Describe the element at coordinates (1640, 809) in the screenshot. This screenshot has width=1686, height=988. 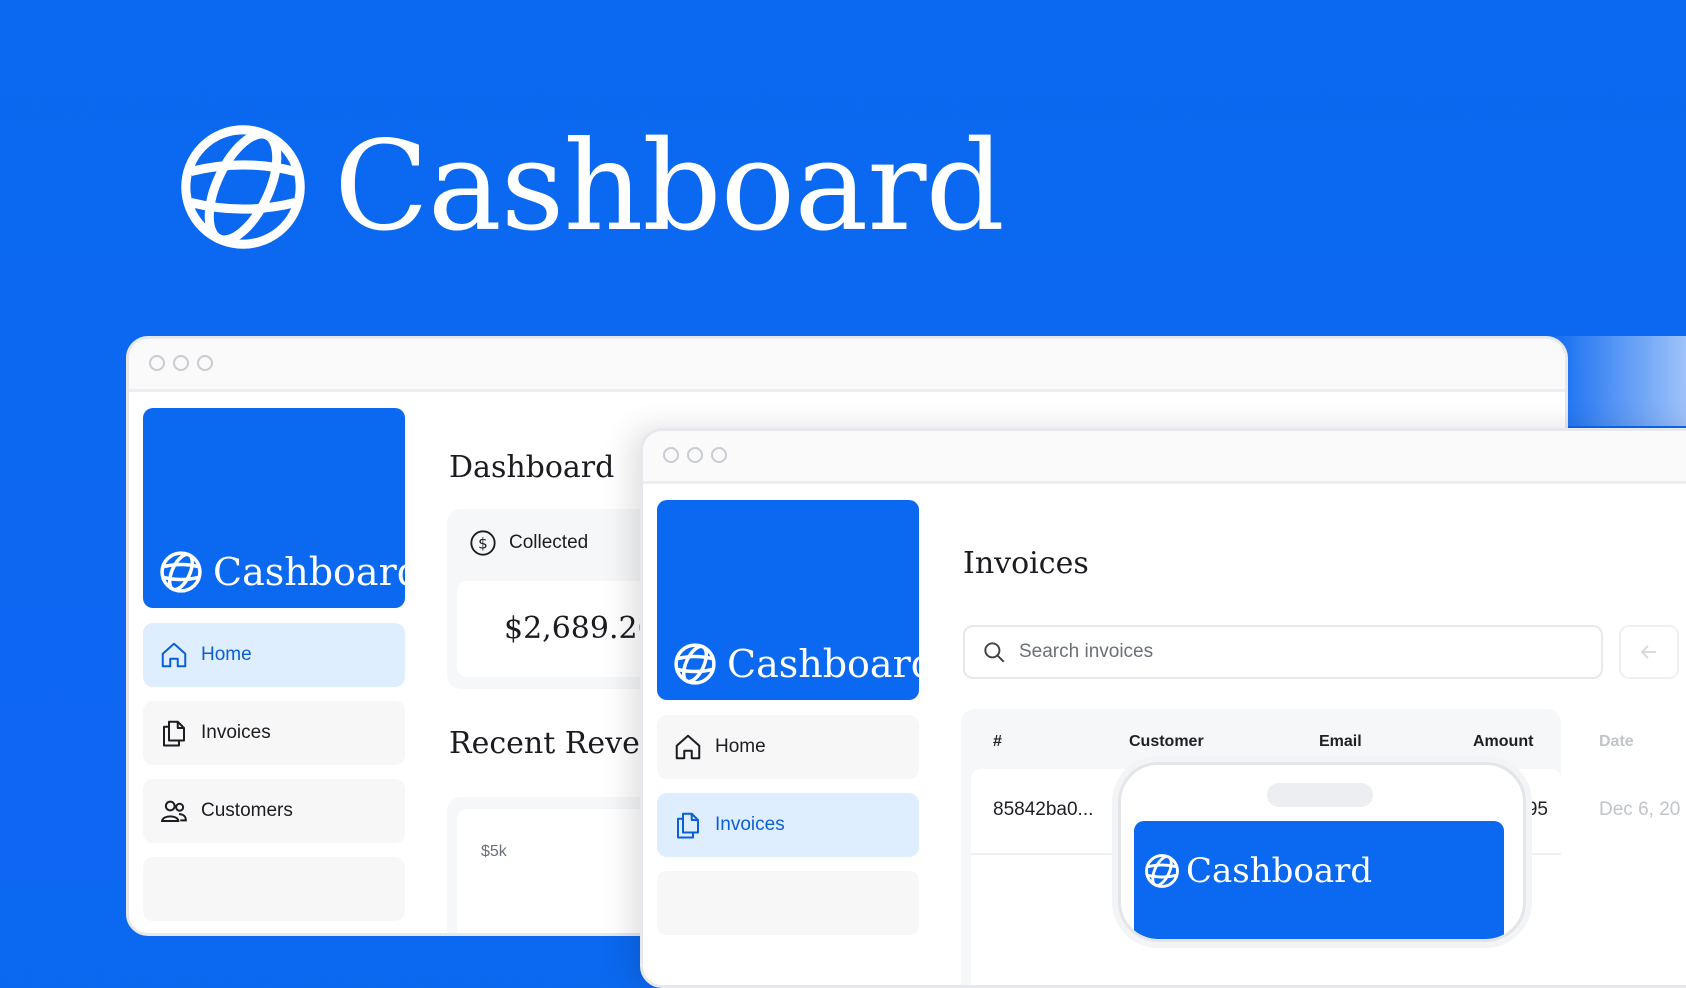
I see `invoice-date: Dec 6, 20` at that location.